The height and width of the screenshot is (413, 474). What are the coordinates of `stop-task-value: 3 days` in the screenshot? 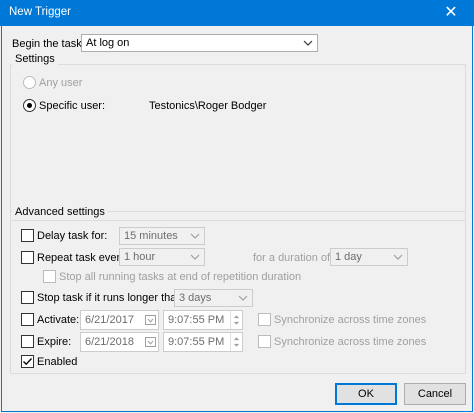 It's located at (195, 298).